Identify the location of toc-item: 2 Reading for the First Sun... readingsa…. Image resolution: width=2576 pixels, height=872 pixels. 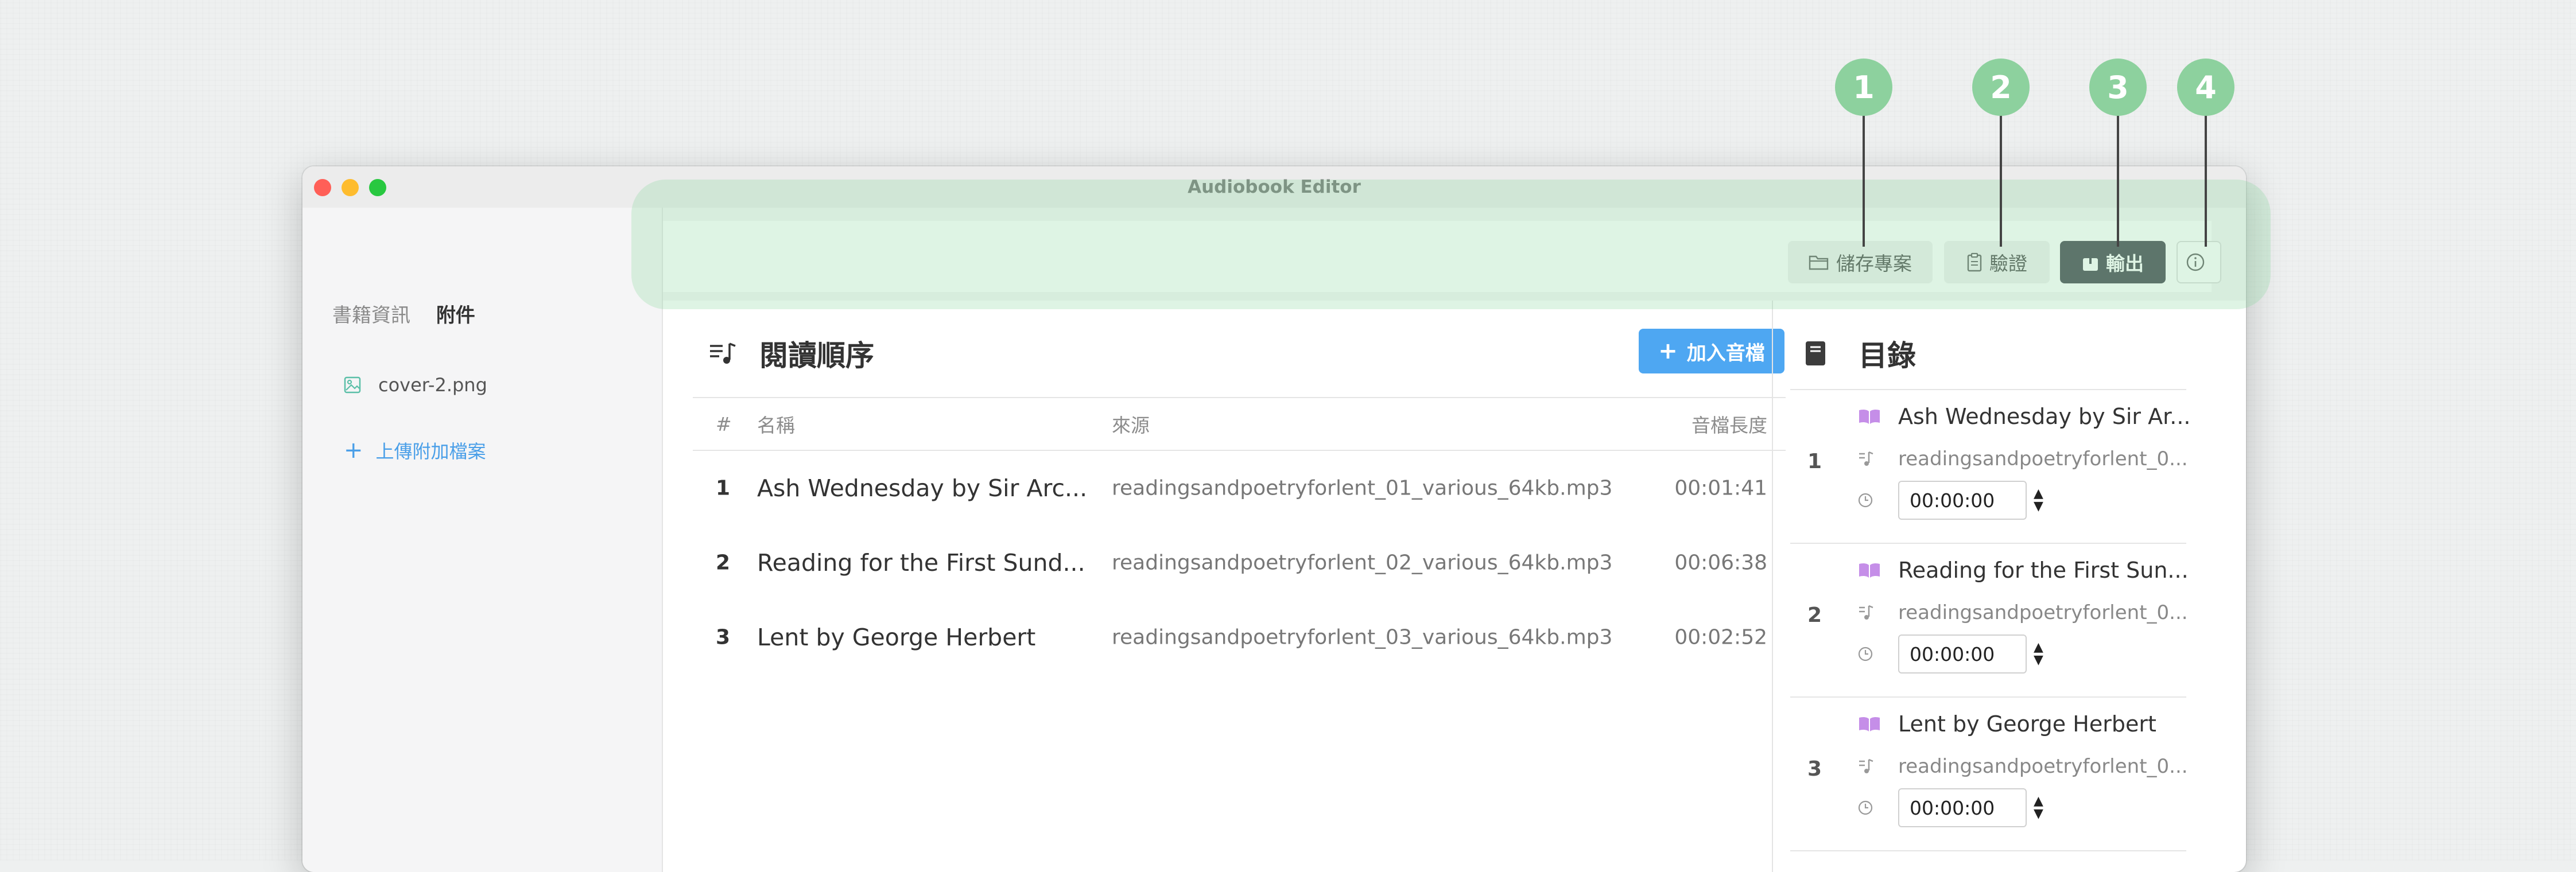
(1989, 620).